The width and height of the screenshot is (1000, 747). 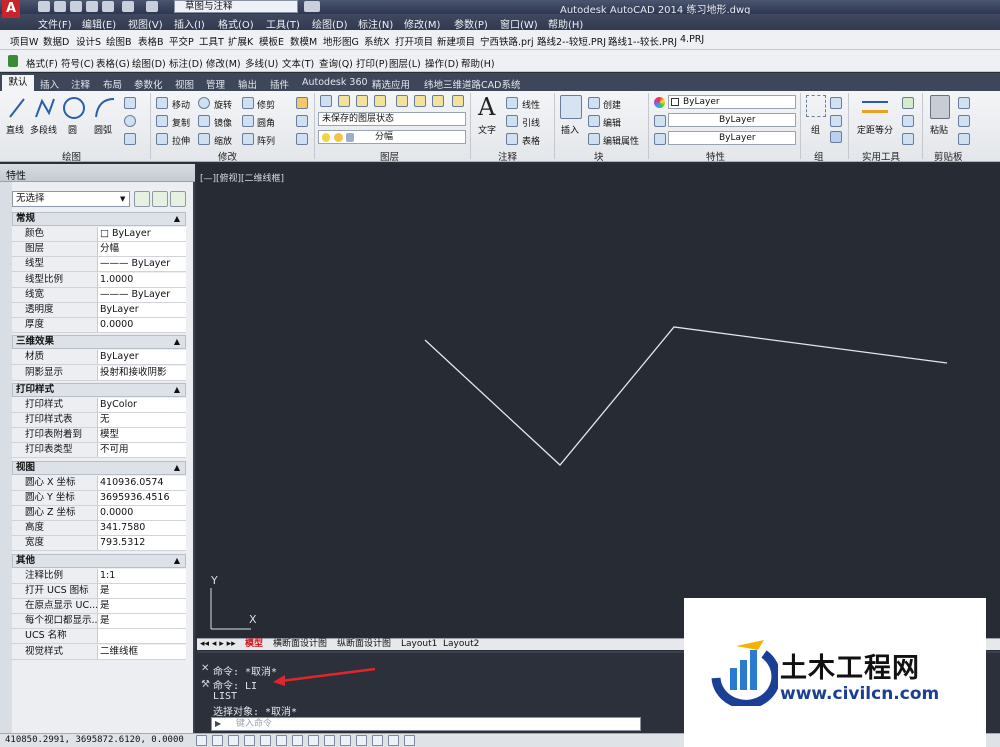 What do you see at coordinates (11, 9) in the screenshot?
I see `application-menu-button: A` at bounding box center [11, 9].